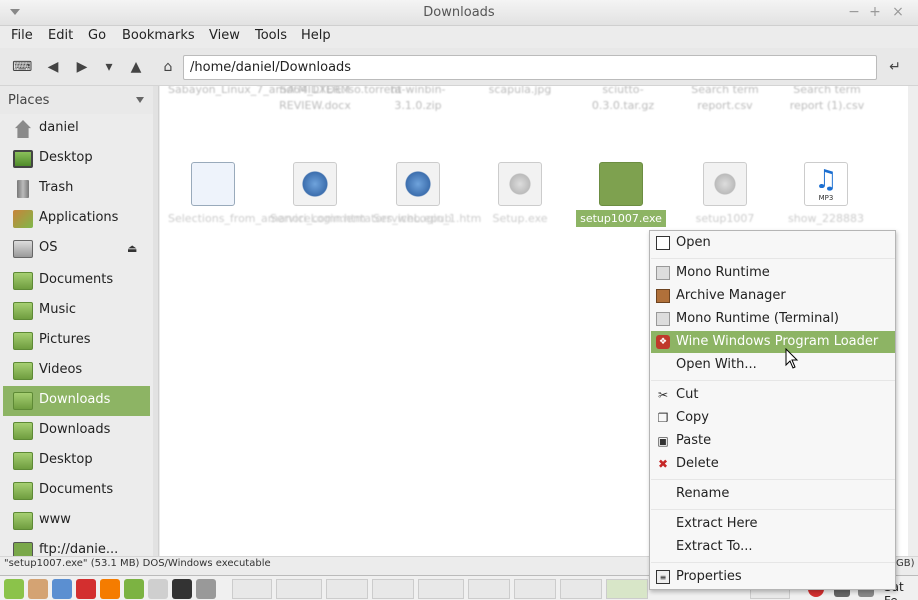 This screenshot has width=918, height=600. I want to click on sidebar-item-music: Music, so click(76, 311).